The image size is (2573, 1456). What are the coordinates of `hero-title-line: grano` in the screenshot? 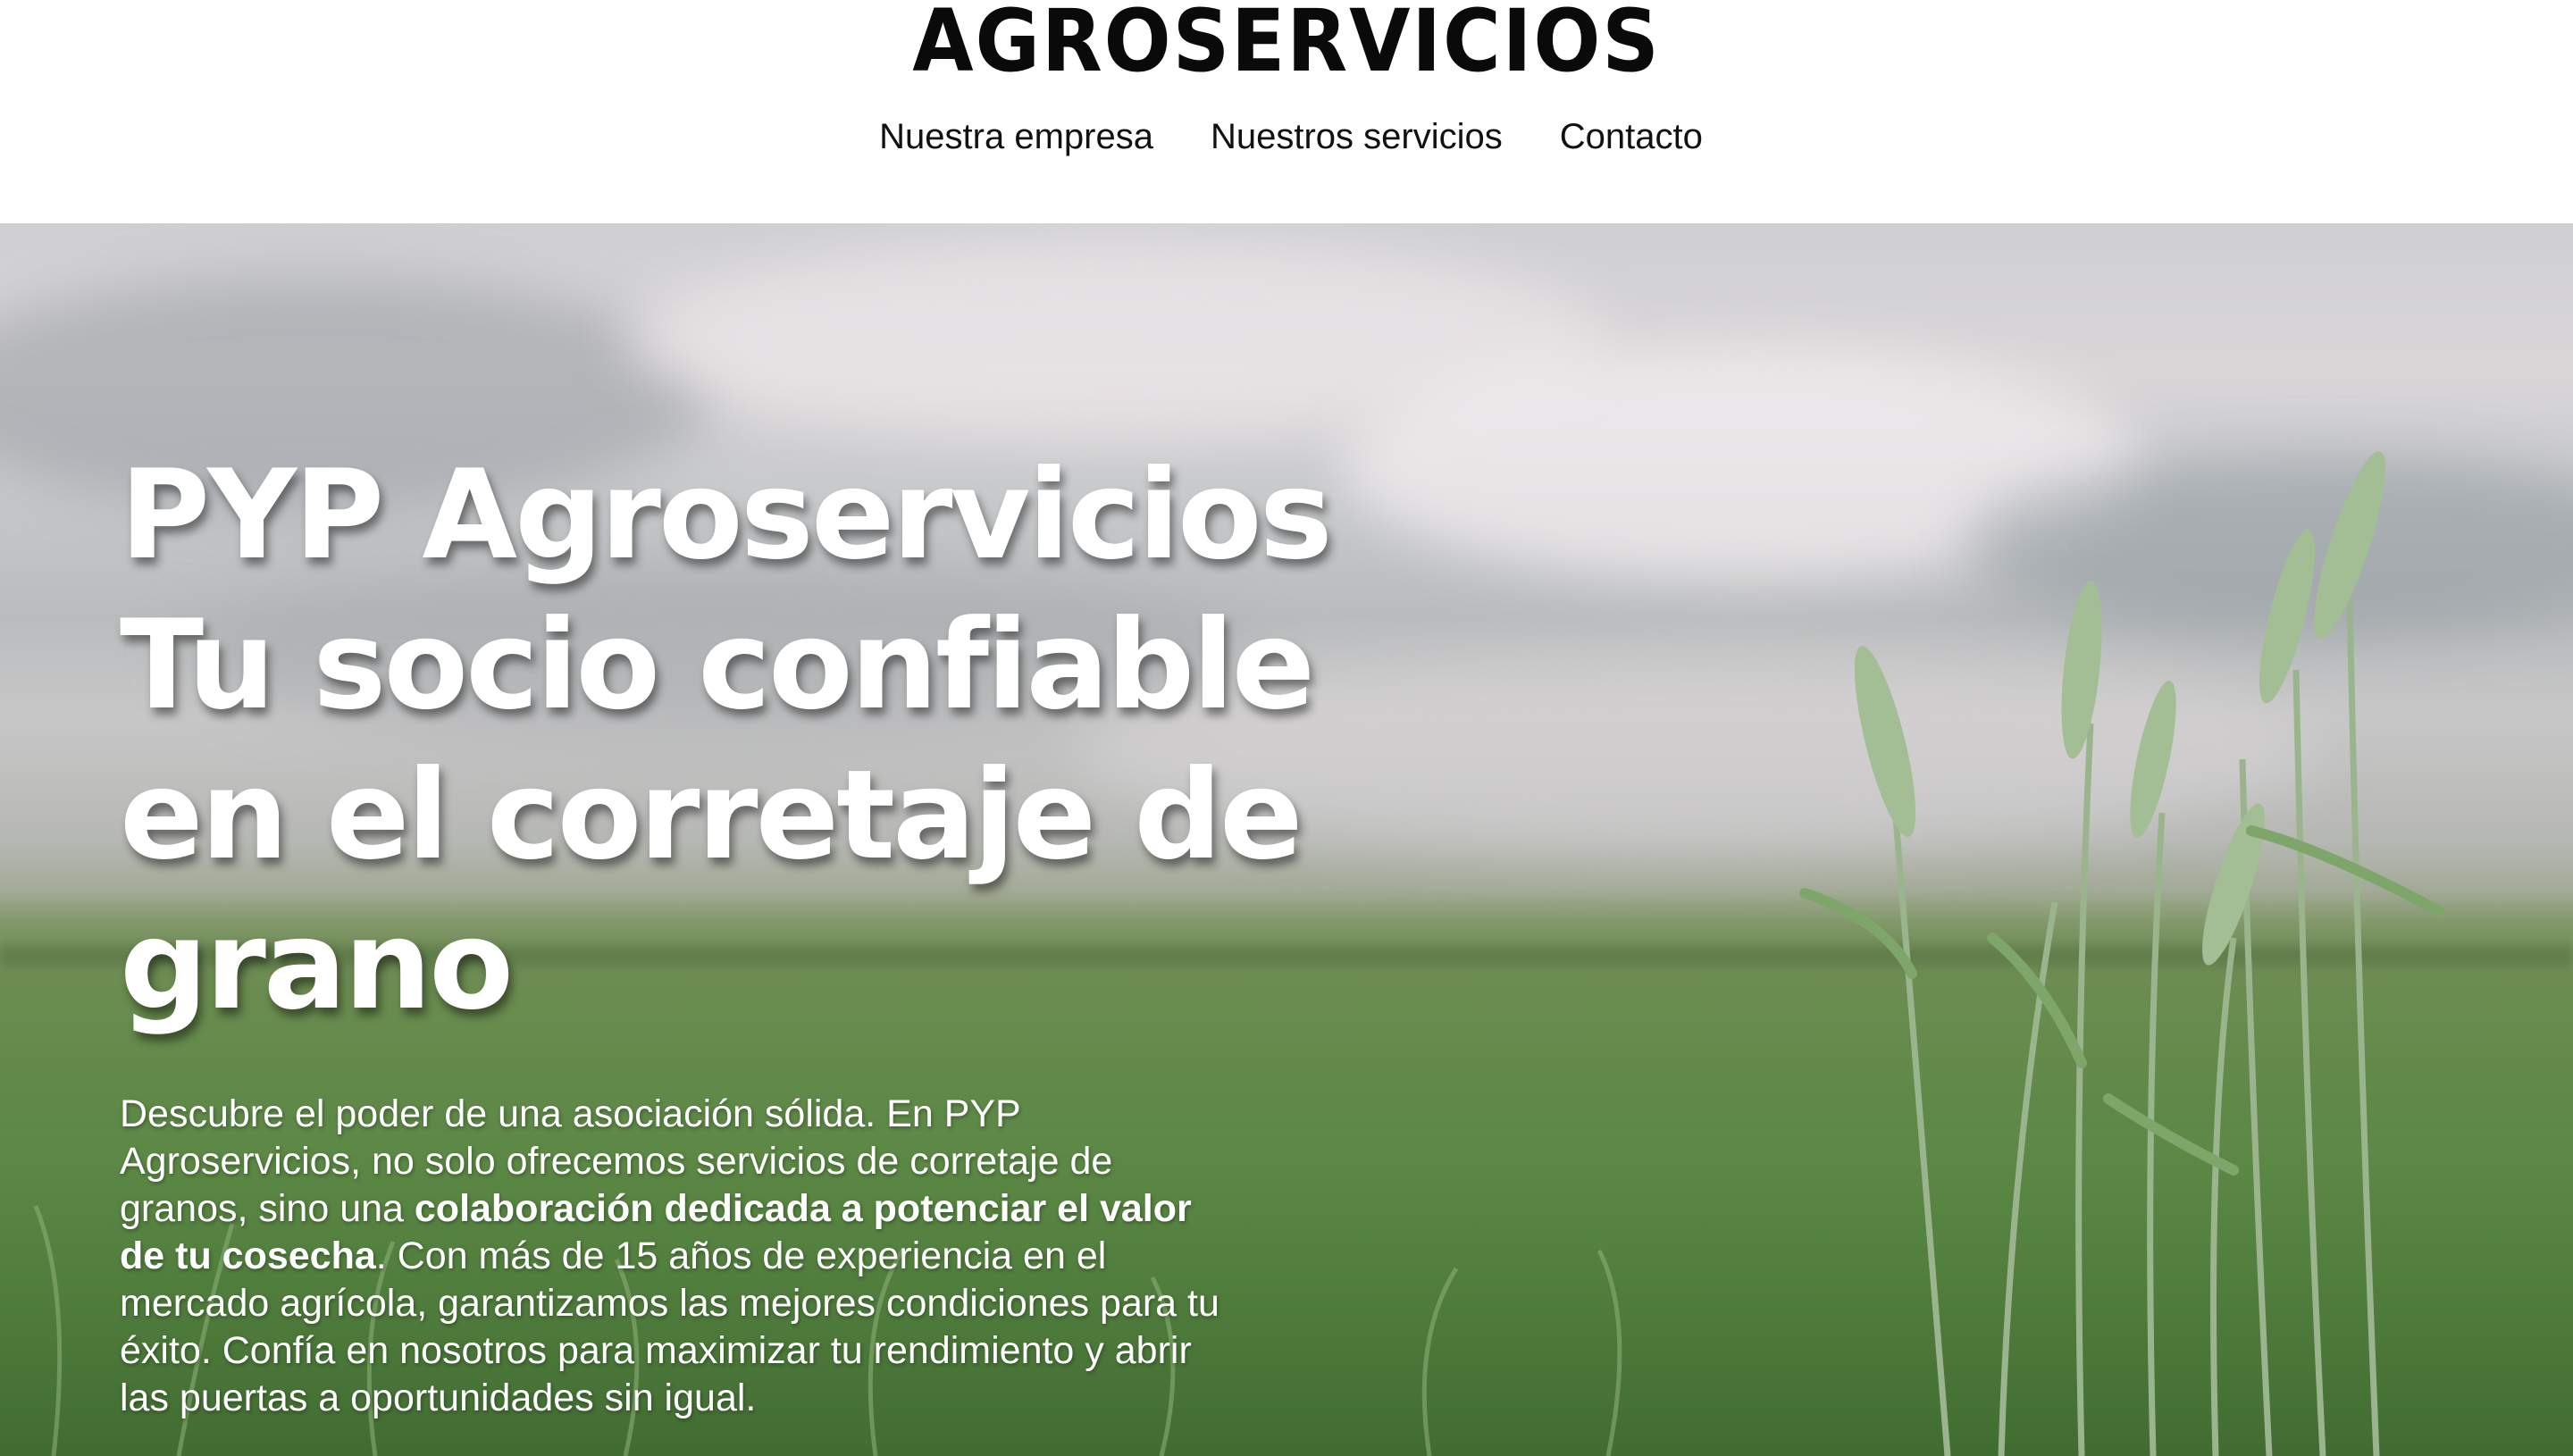 It's located at (317, 965).